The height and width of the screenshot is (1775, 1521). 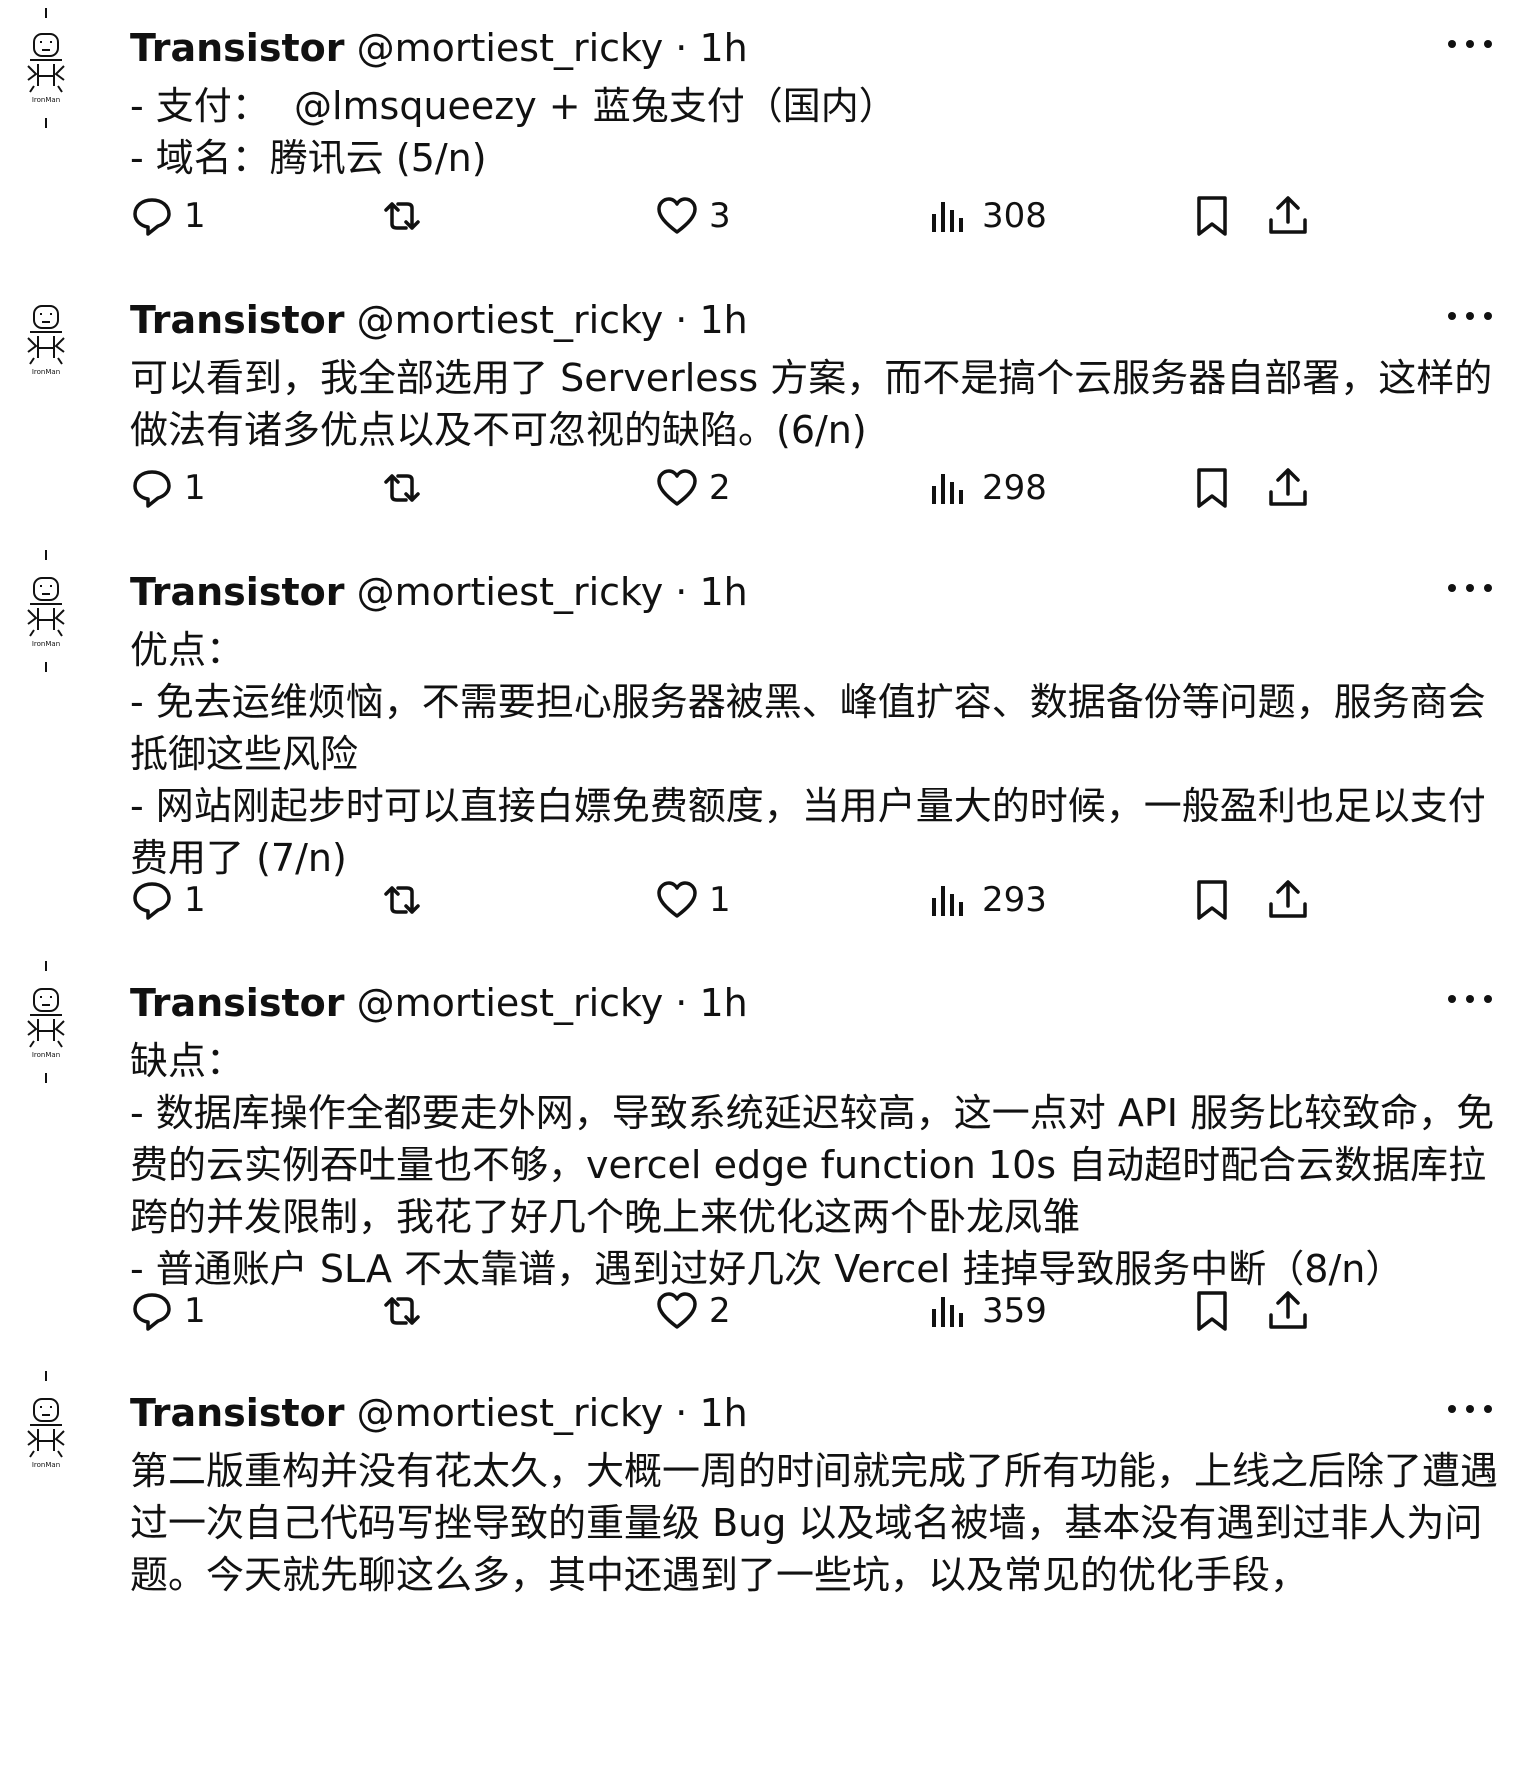 What do you see at coordinates (720, 216) in the screenshot?
I see `like-count: 3` at bounding box center [720, 216].